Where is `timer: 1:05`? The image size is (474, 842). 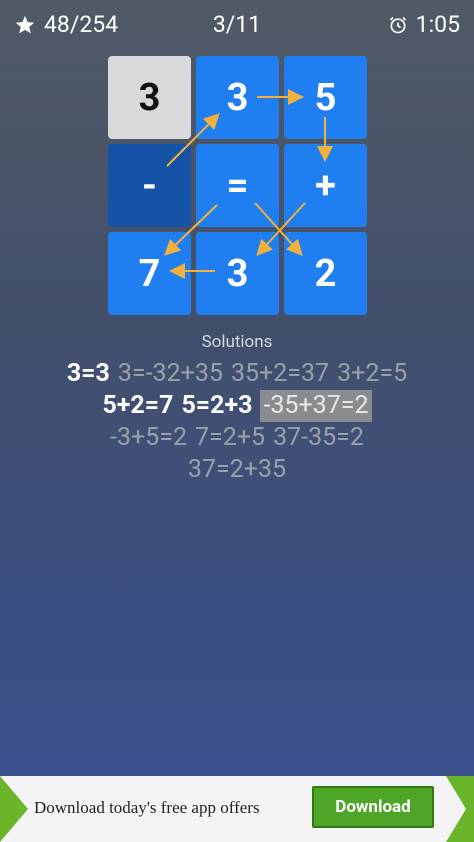
timer: 1:05 is located at coordinates (424, 24).